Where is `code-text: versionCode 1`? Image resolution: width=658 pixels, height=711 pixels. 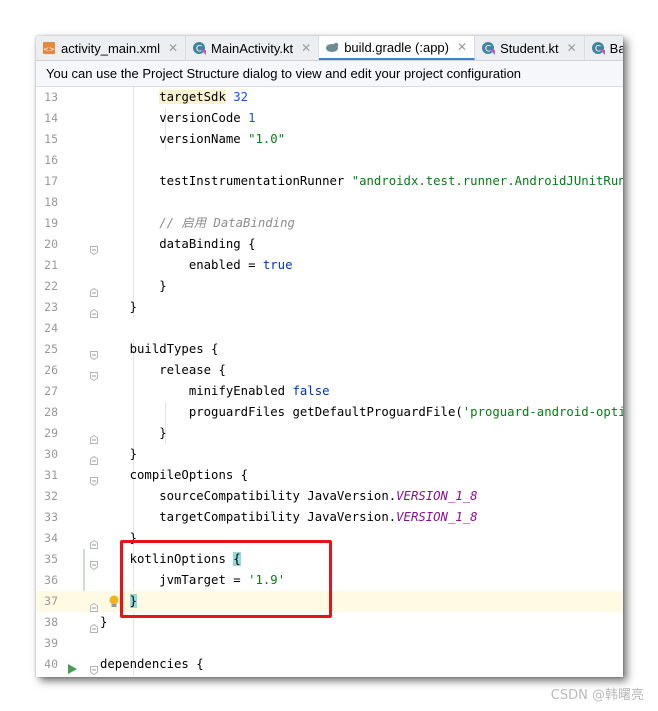 code-text: versionCode 1 is located at coordinates (178, 118).